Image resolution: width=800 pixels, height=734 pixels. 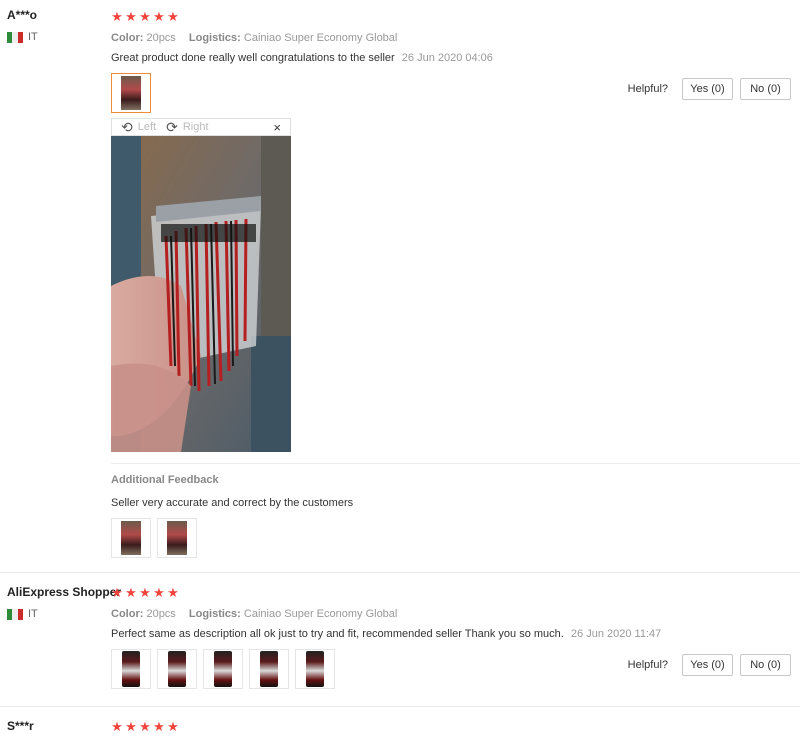 I want to click on review-item: S***r ★ ★ ★ ★ ★, so click(x=400, y=720).